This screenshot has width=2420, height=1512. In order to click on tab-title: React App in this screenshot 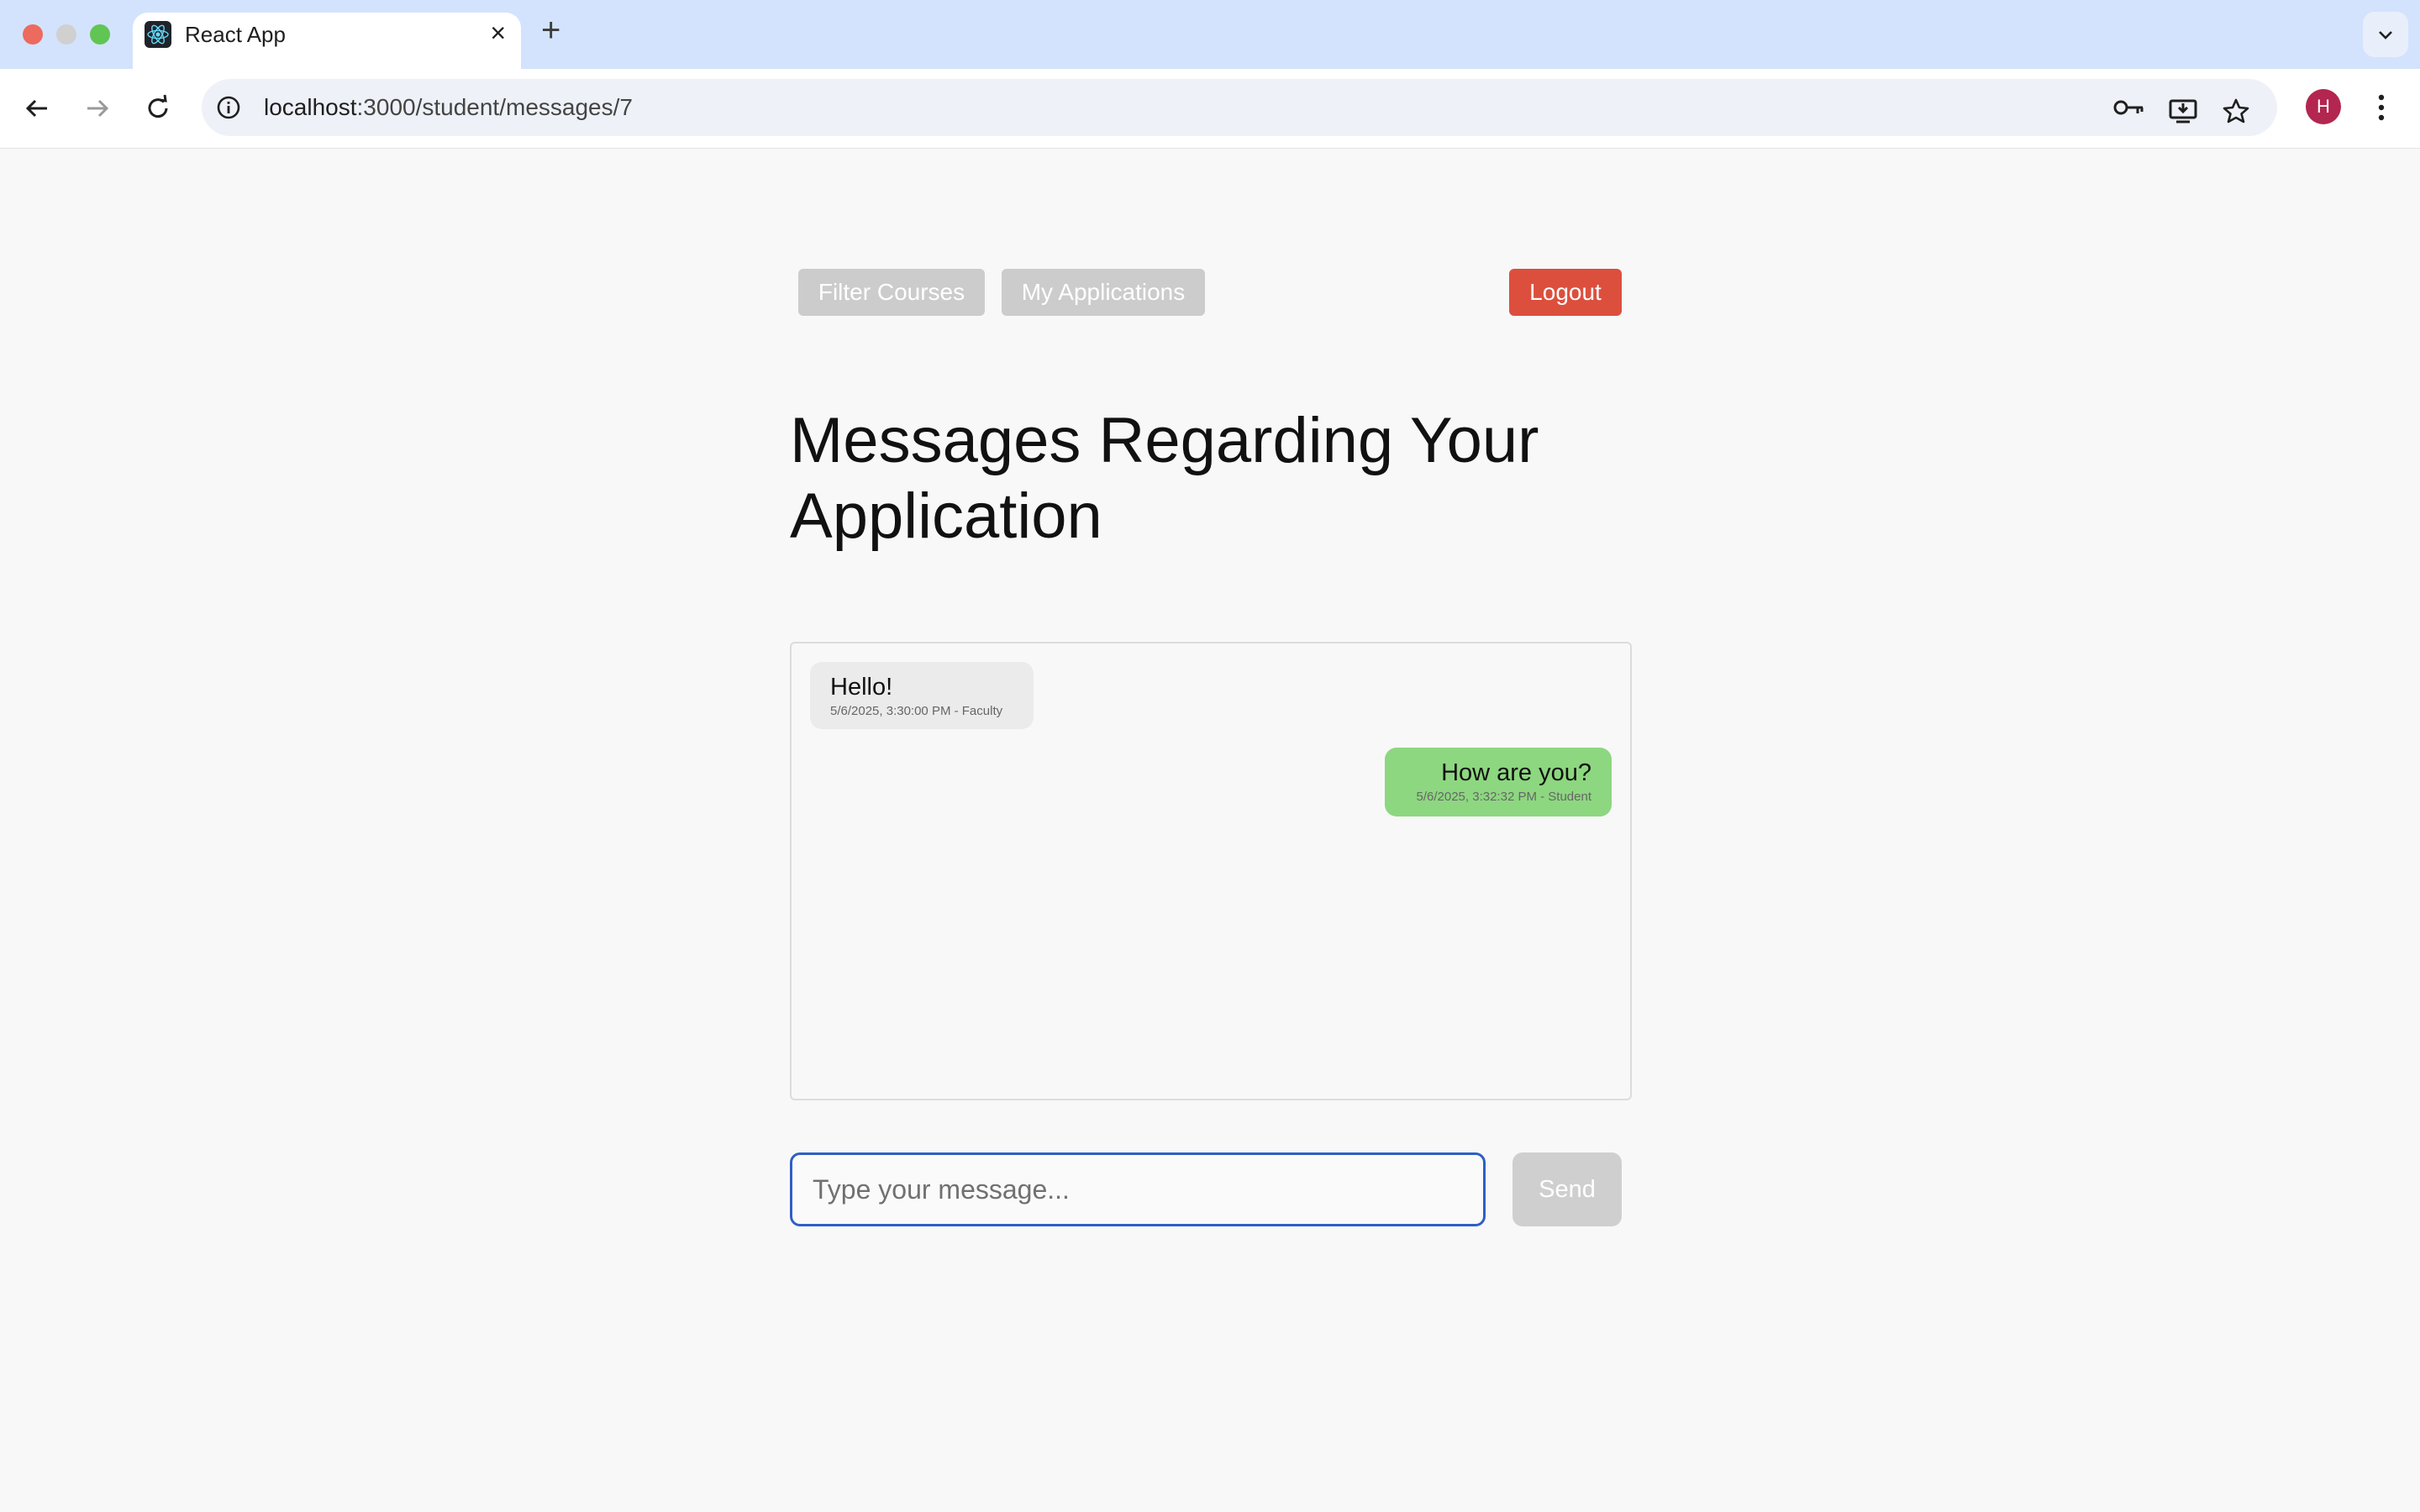, I will do `click(235, 34)`.